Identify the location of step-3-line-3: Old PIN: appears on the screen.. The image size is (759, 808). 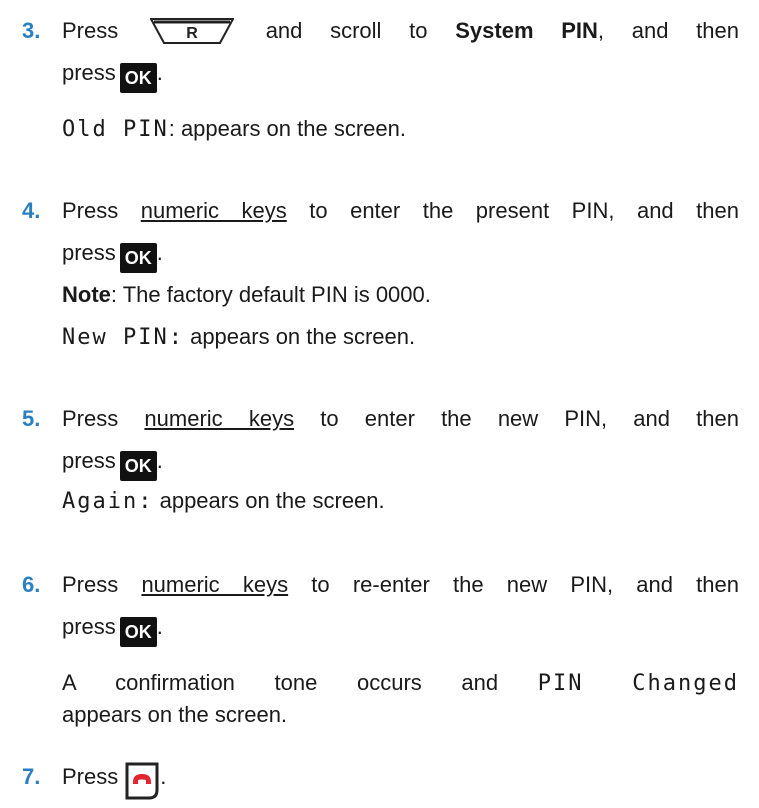
(400, 129).